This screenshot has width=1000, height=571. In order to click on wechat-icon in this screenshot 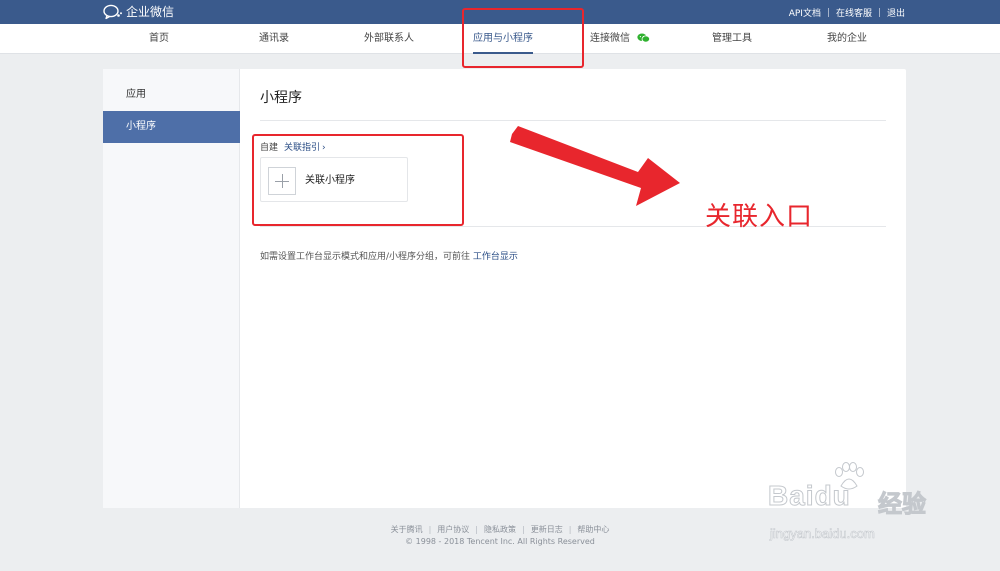, I will do `click(644, 38)`.